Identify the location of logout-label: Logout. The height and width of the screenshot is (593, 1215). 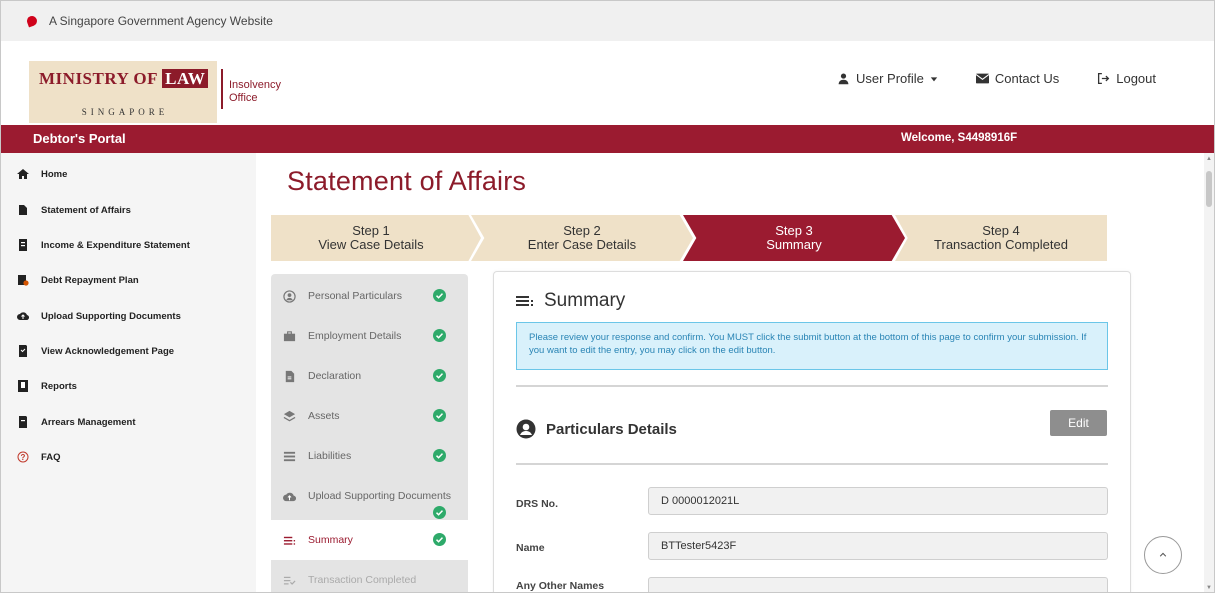
(1136, 78).